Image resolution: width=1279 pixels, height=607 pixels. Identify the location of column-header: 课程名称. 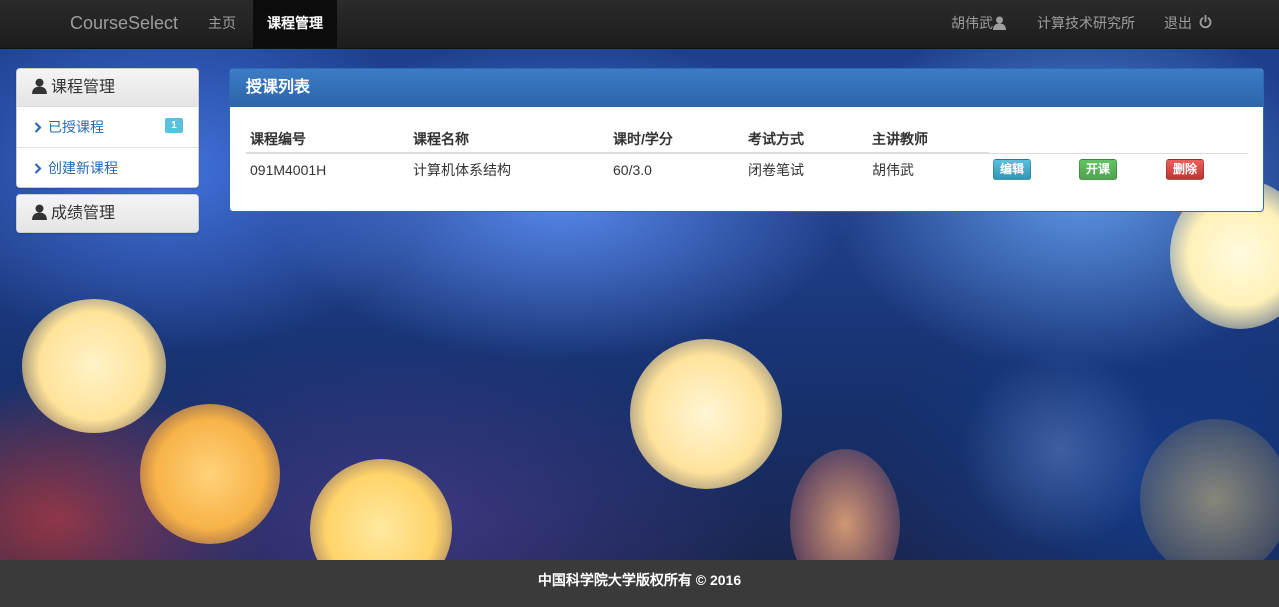
(509, 139).